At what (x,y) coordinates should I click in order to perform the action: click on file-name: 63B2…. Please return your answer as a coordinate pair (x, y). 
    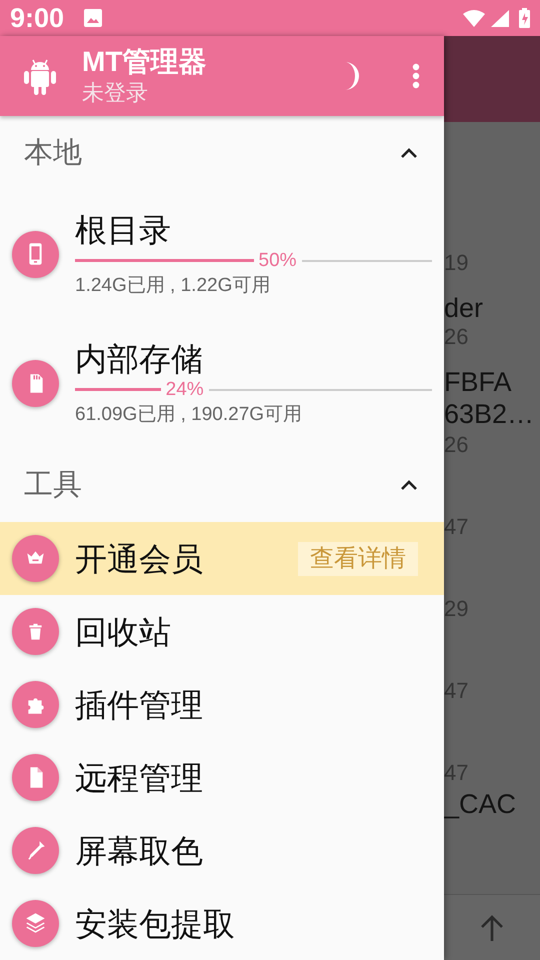
    Looking at the image, I should click on (490, 414).